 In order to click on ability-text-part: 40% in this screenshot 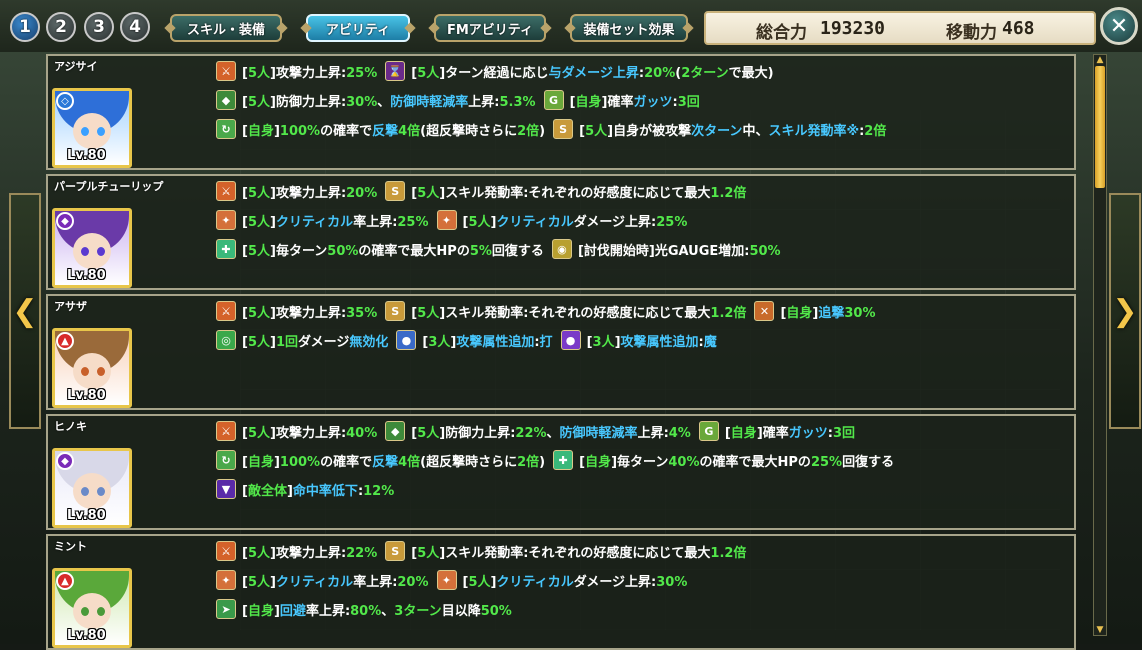, I will do `click(362, 433)`.